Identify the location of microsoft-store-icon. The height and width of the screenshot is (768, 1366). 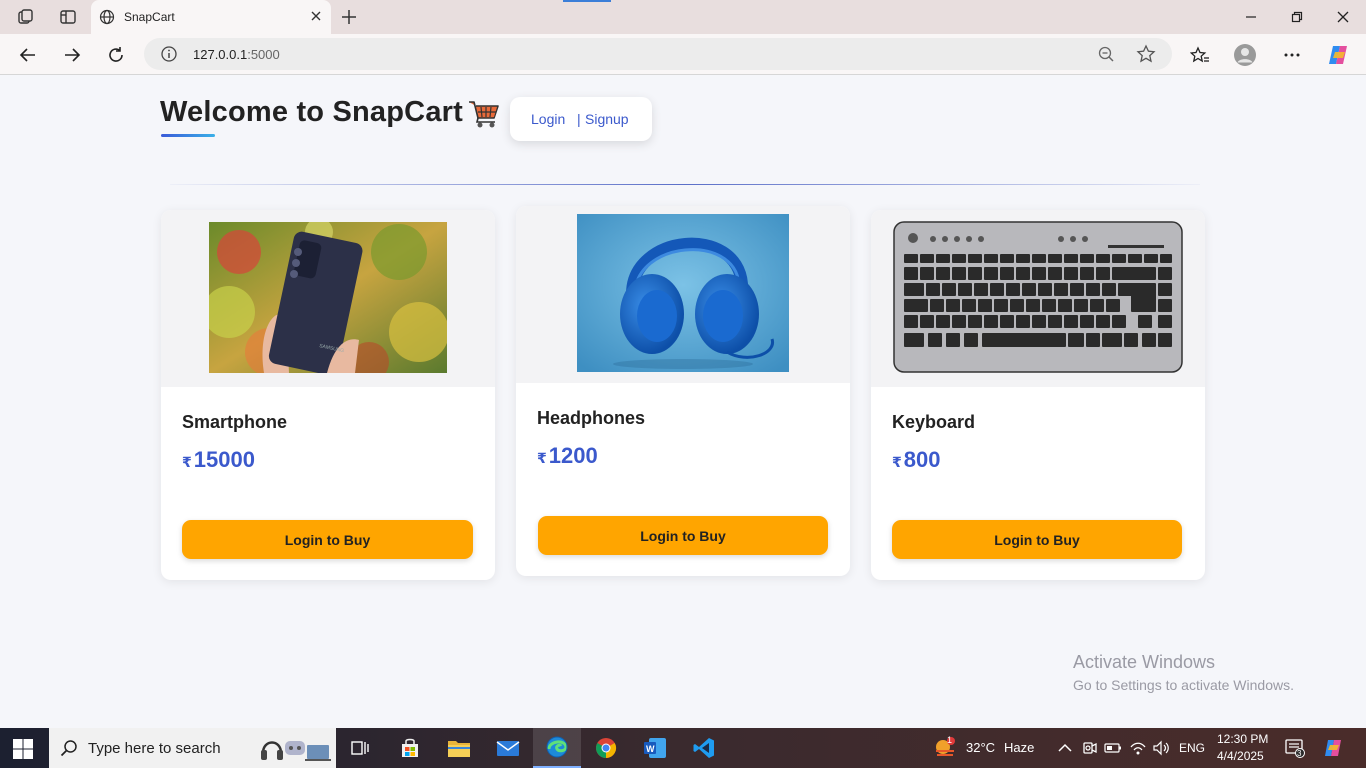
(410, 748).